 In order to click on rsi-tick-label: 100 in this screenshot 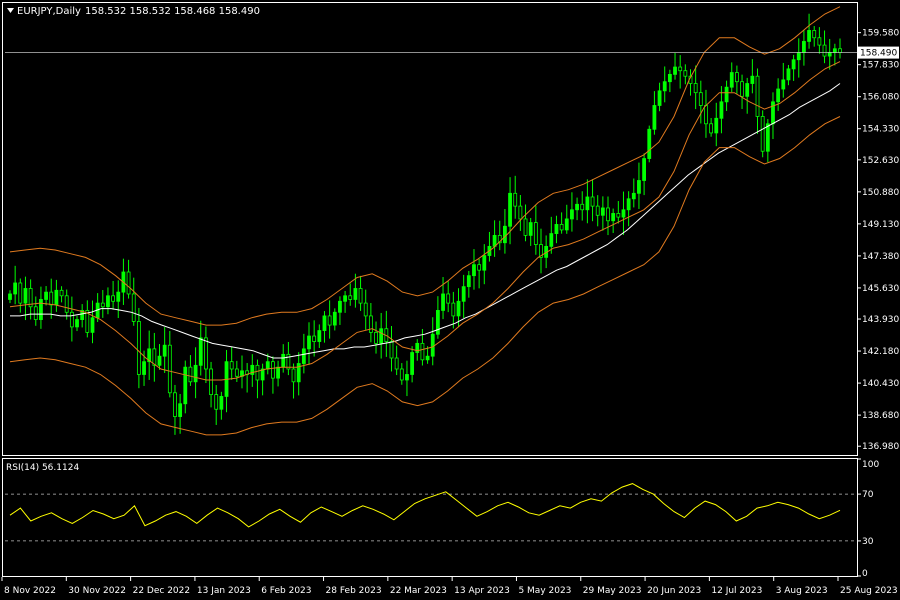, I will do `click(870, 465)`.